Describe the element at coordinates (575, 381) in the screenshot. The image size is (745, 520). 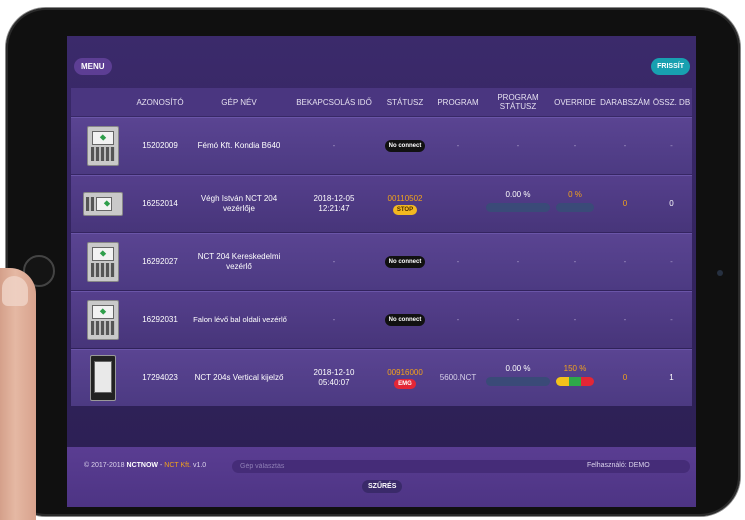
I see `override-bar` at that location.